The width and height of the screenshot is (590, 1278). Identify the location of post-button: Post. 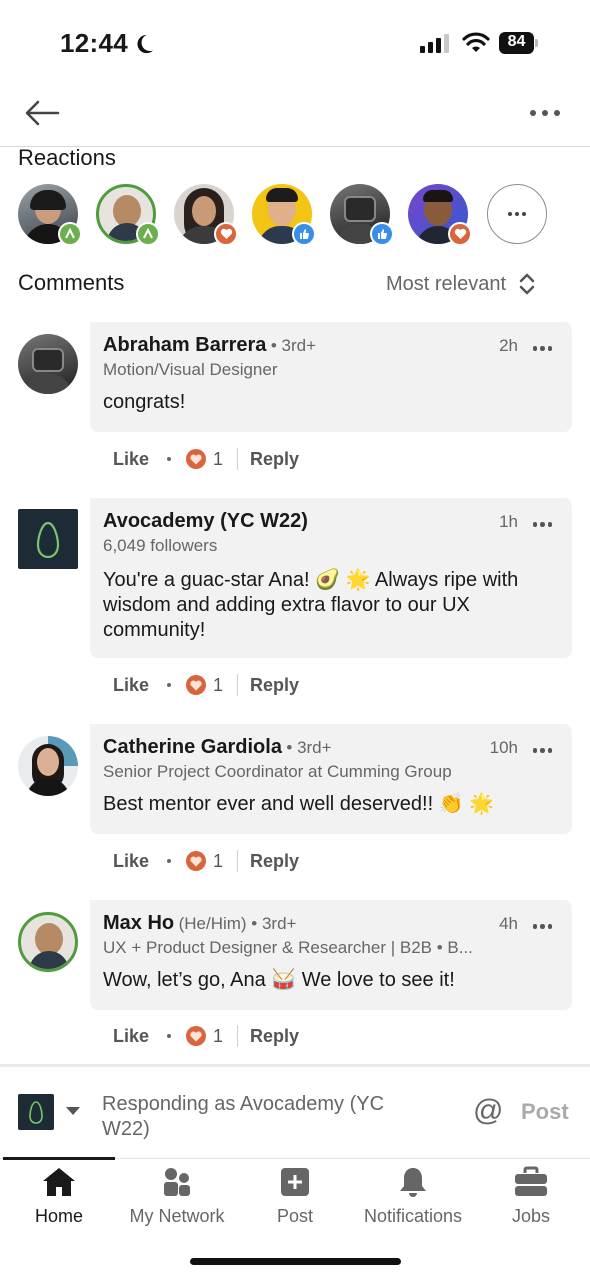
(545, 1112).